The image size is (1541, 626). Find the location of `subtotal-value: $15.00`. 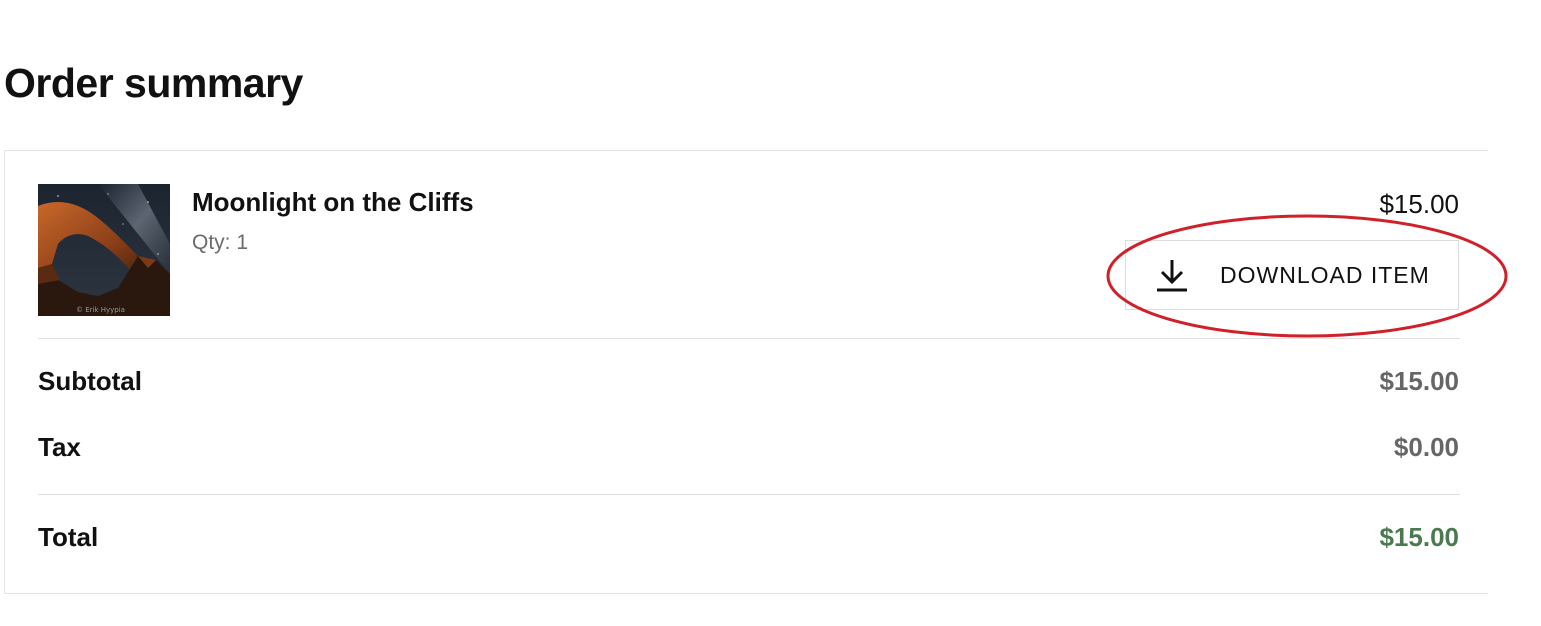

subtotal-value: $15.00 is located at coordinates (1419, 381).